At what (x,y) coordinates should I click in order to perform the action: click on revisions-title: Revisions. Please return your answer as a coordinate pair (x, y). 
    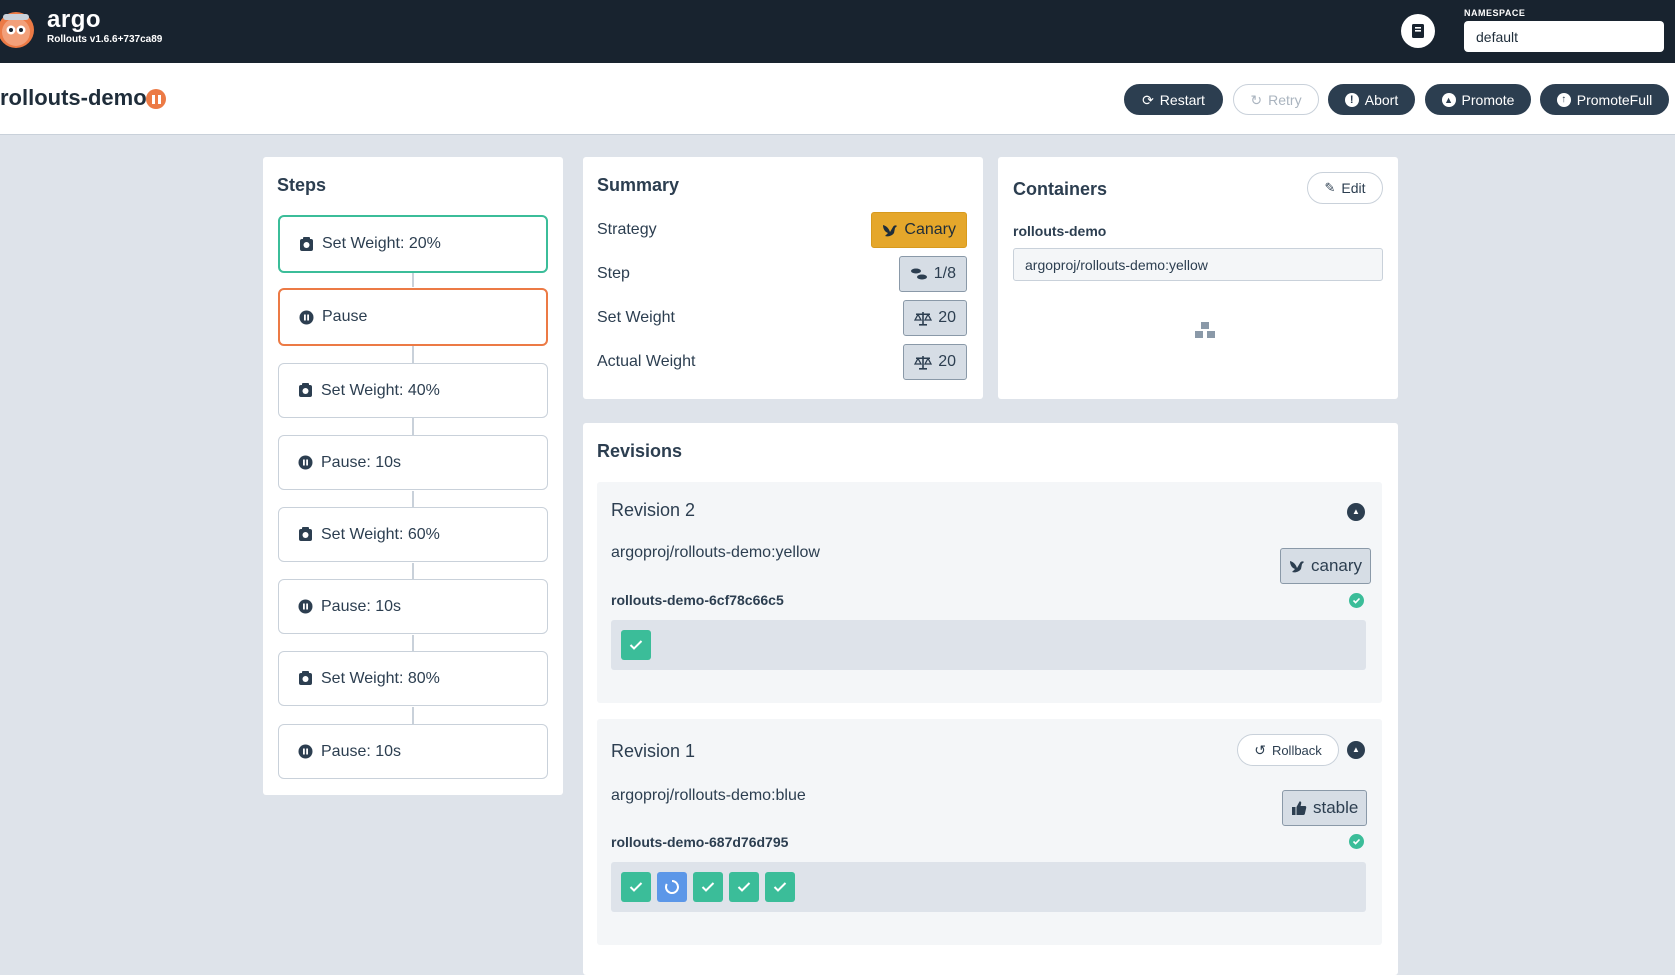
    Looking at the image, I should click on (640, 451).